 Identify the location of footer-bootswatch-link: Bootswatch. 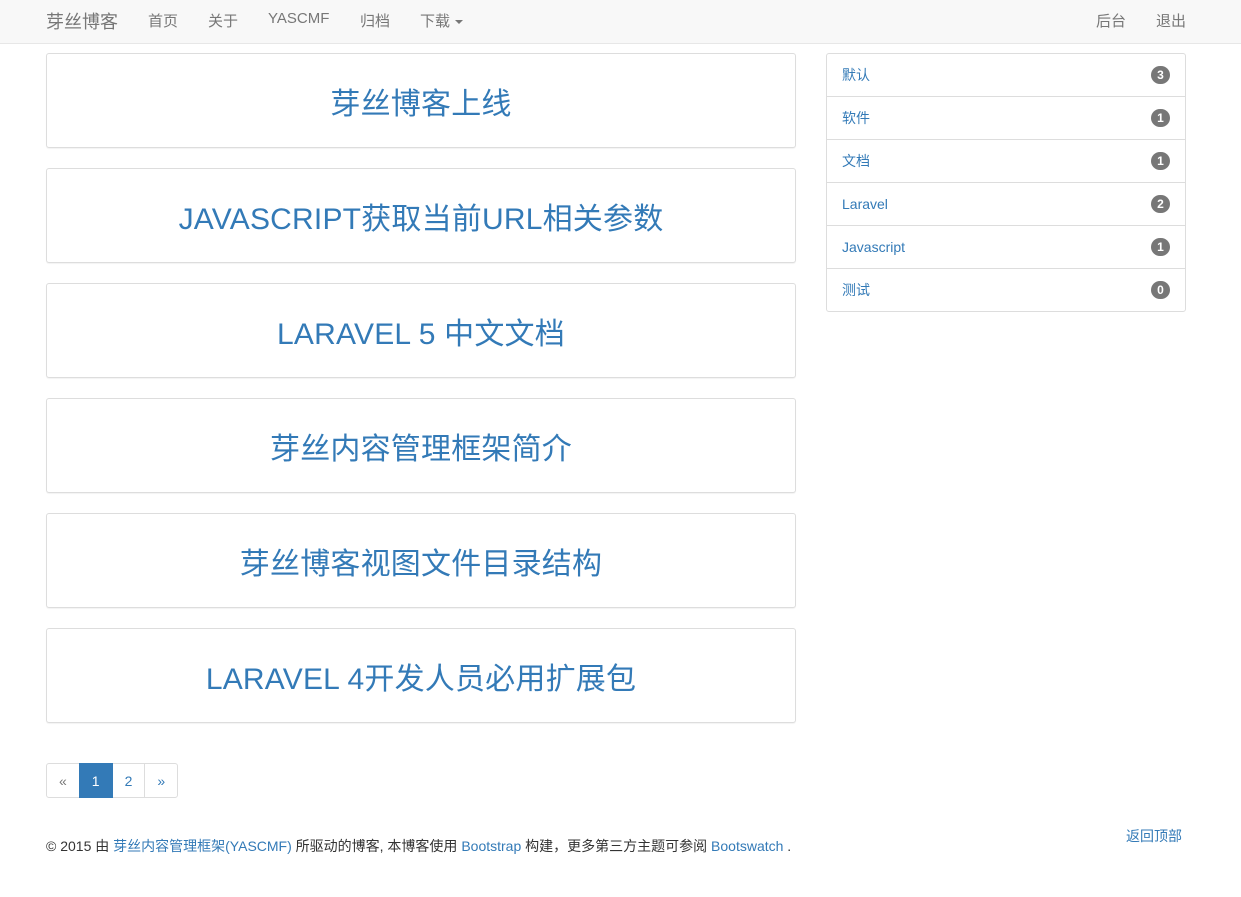
(747, 846).